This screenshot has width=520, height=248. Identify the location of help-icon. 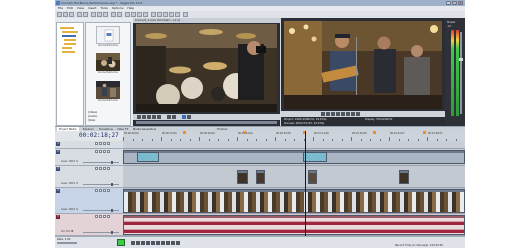
(185, 14).